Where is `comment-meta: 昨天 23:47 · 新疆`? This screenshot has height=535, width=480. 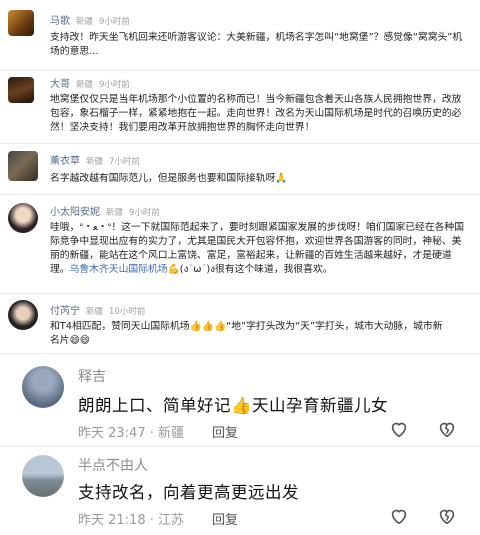
comment-meta: 昨天 23:47 · 新疆 is located at coordinates (131, 433).